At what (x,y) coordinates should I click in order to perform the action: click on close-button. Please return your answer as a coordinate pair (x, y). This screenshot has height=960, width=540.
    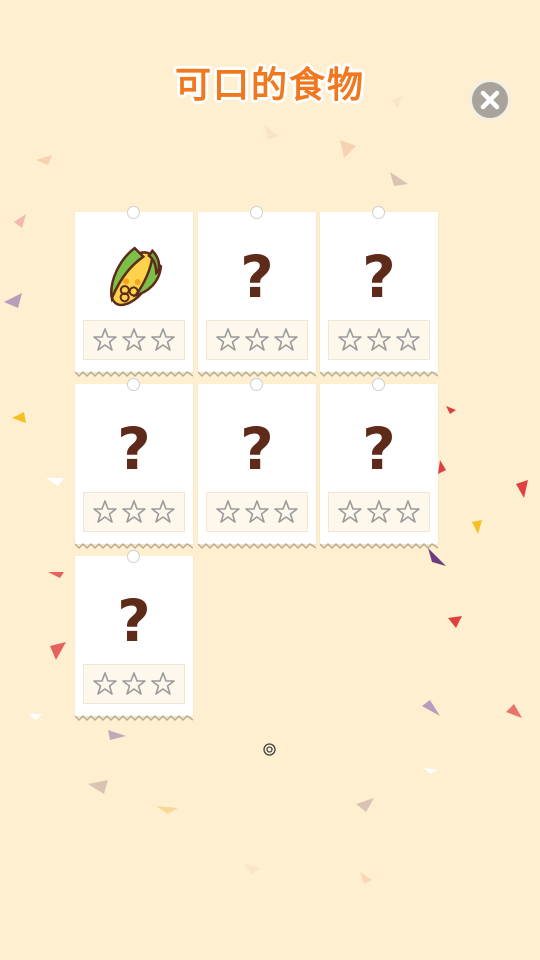
    Looking at the image, I should click on (490, 100).